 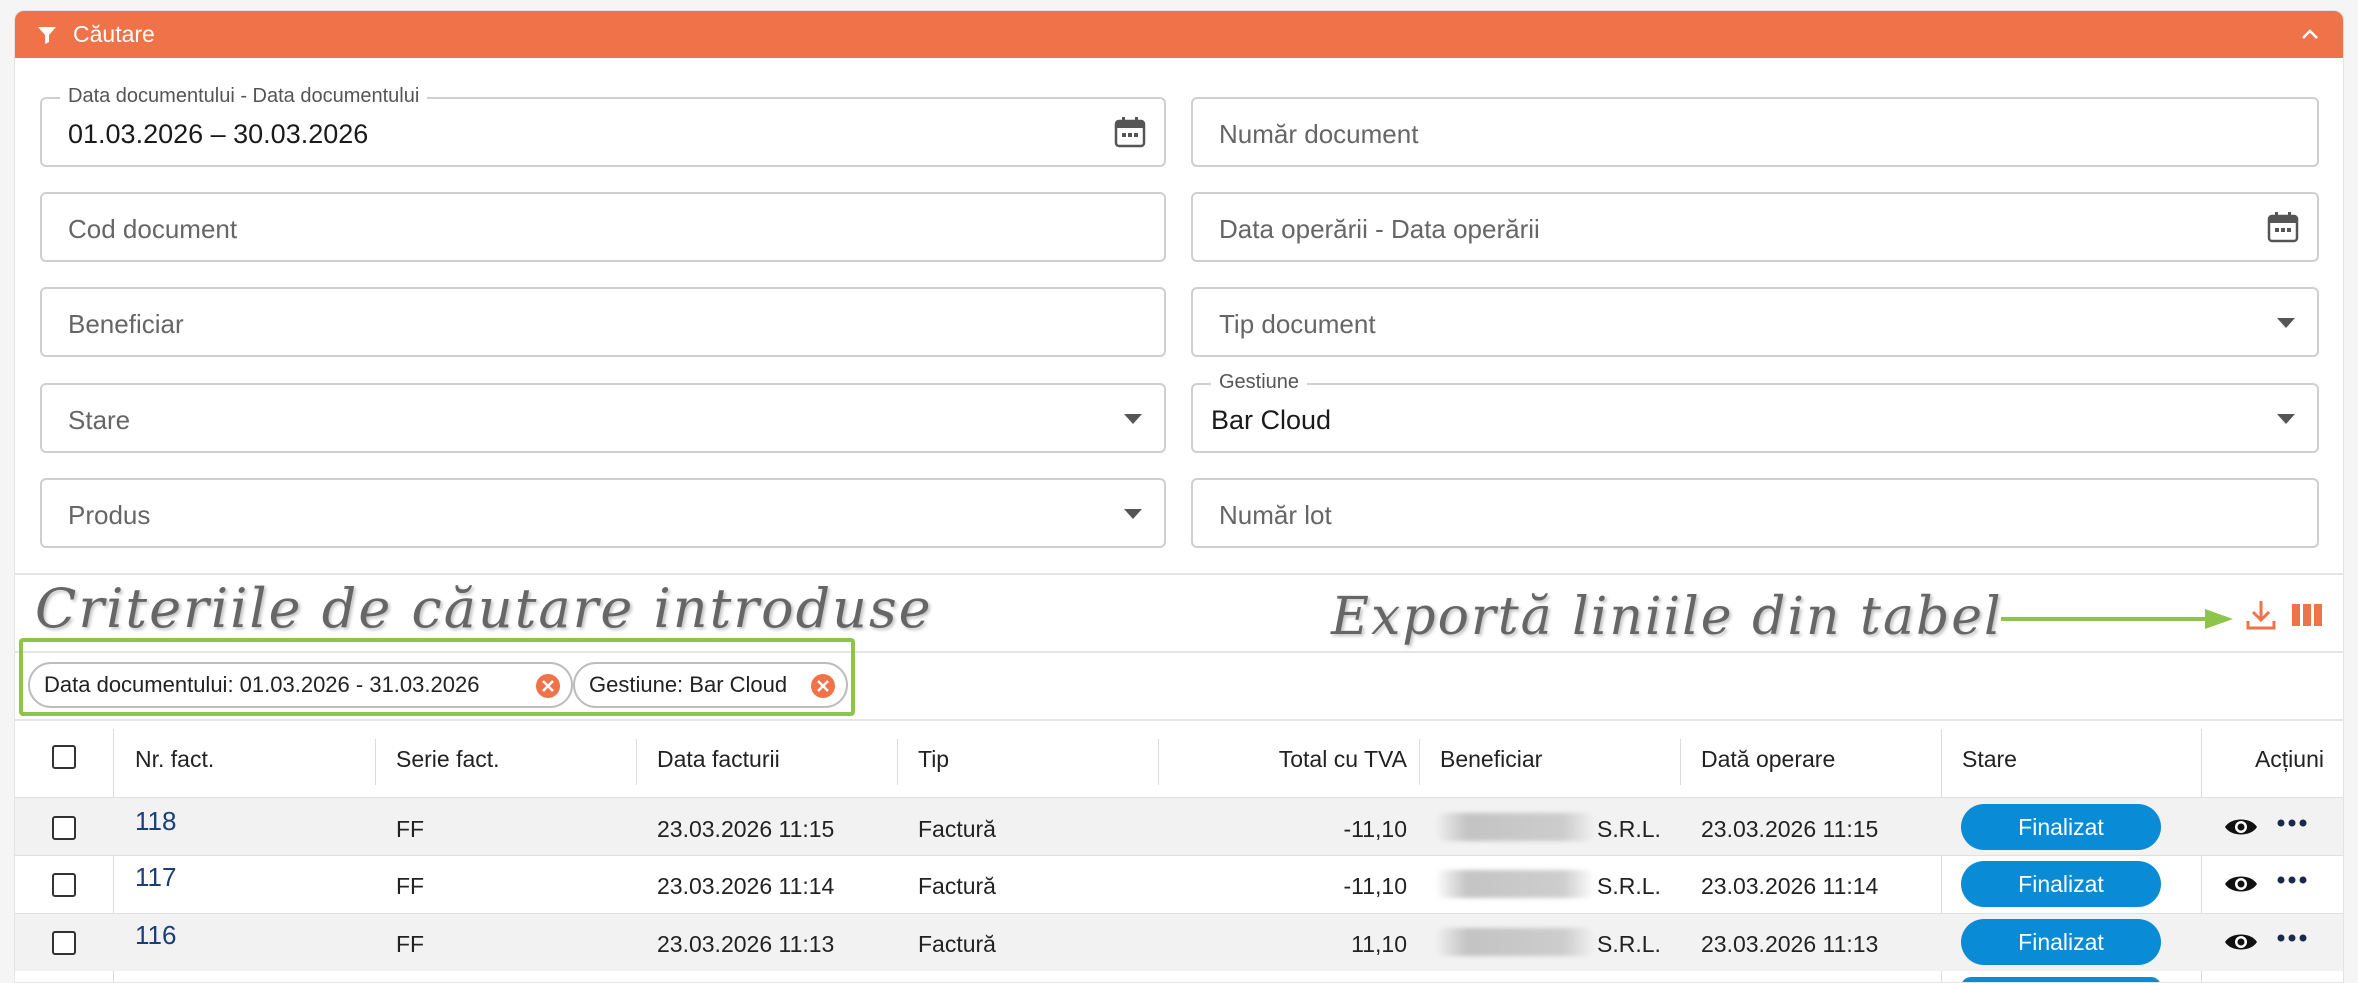 I want to click on document-date-value: 01.03.2026 – 30.03.2026, so click(x=218, y=134).